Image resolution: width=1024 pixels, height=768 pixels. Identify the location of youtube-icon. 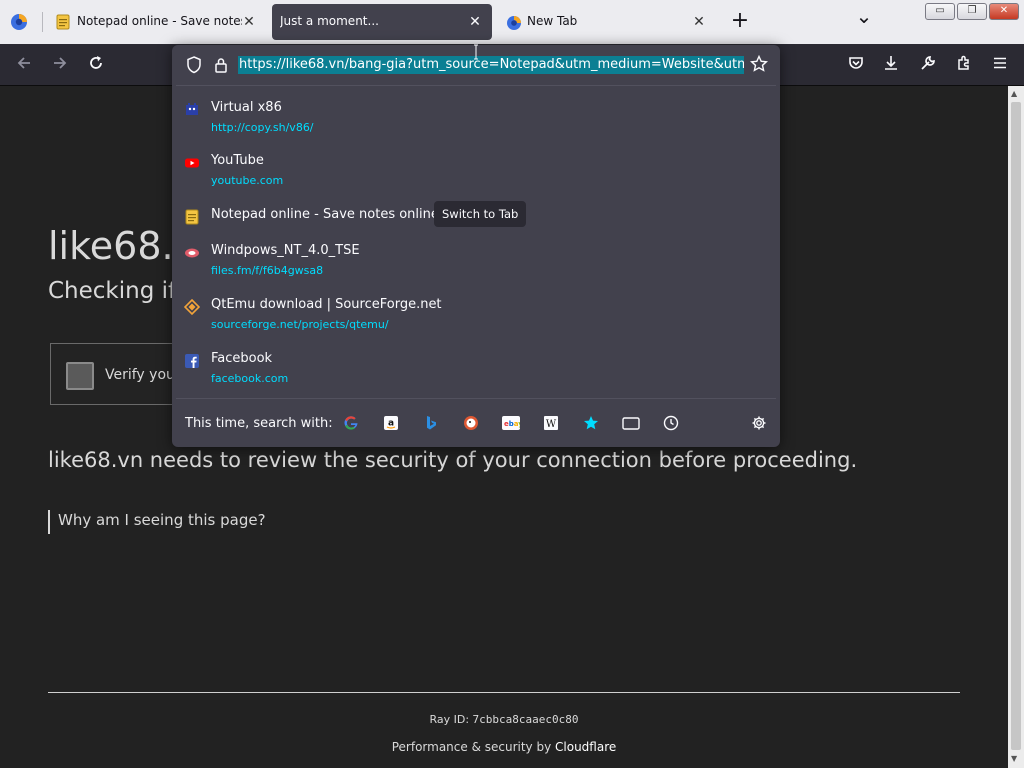
(192, 163).